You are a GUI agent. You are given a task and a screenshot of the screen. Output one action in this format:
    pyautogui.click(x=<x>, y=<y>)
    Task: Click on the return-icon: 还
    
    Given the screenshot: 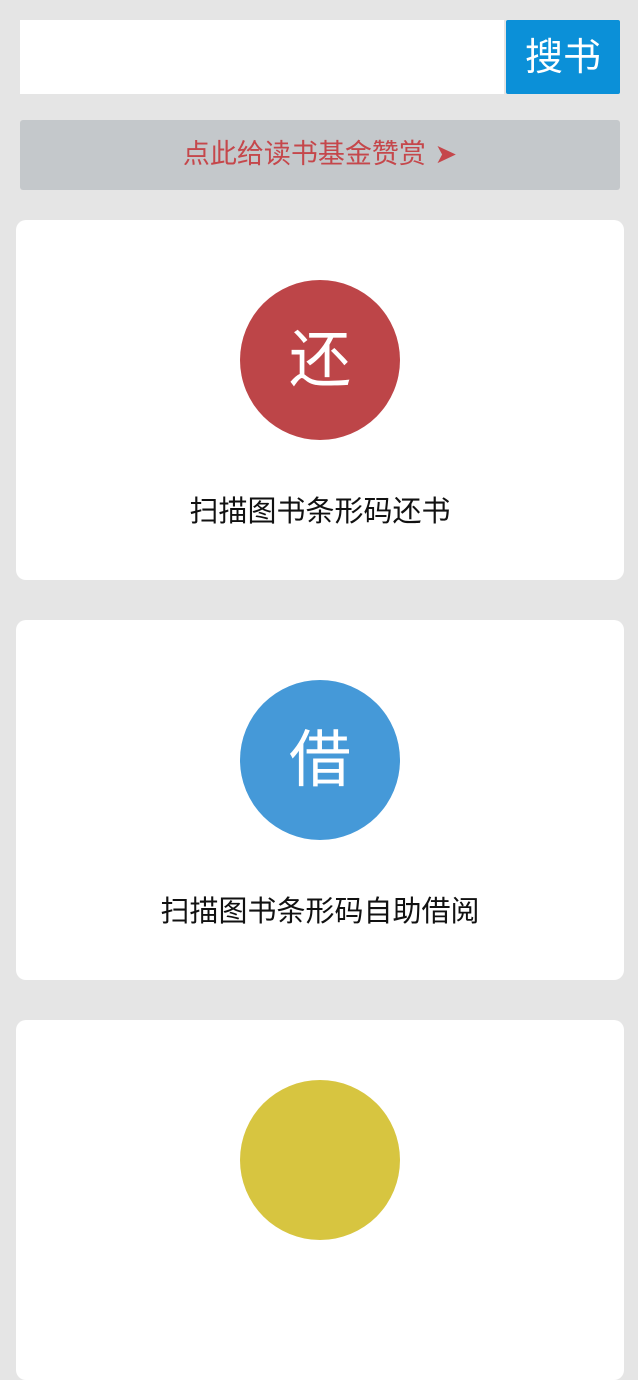 What is the action you would take?
    pyautogui.click(x=320, y=360)
    